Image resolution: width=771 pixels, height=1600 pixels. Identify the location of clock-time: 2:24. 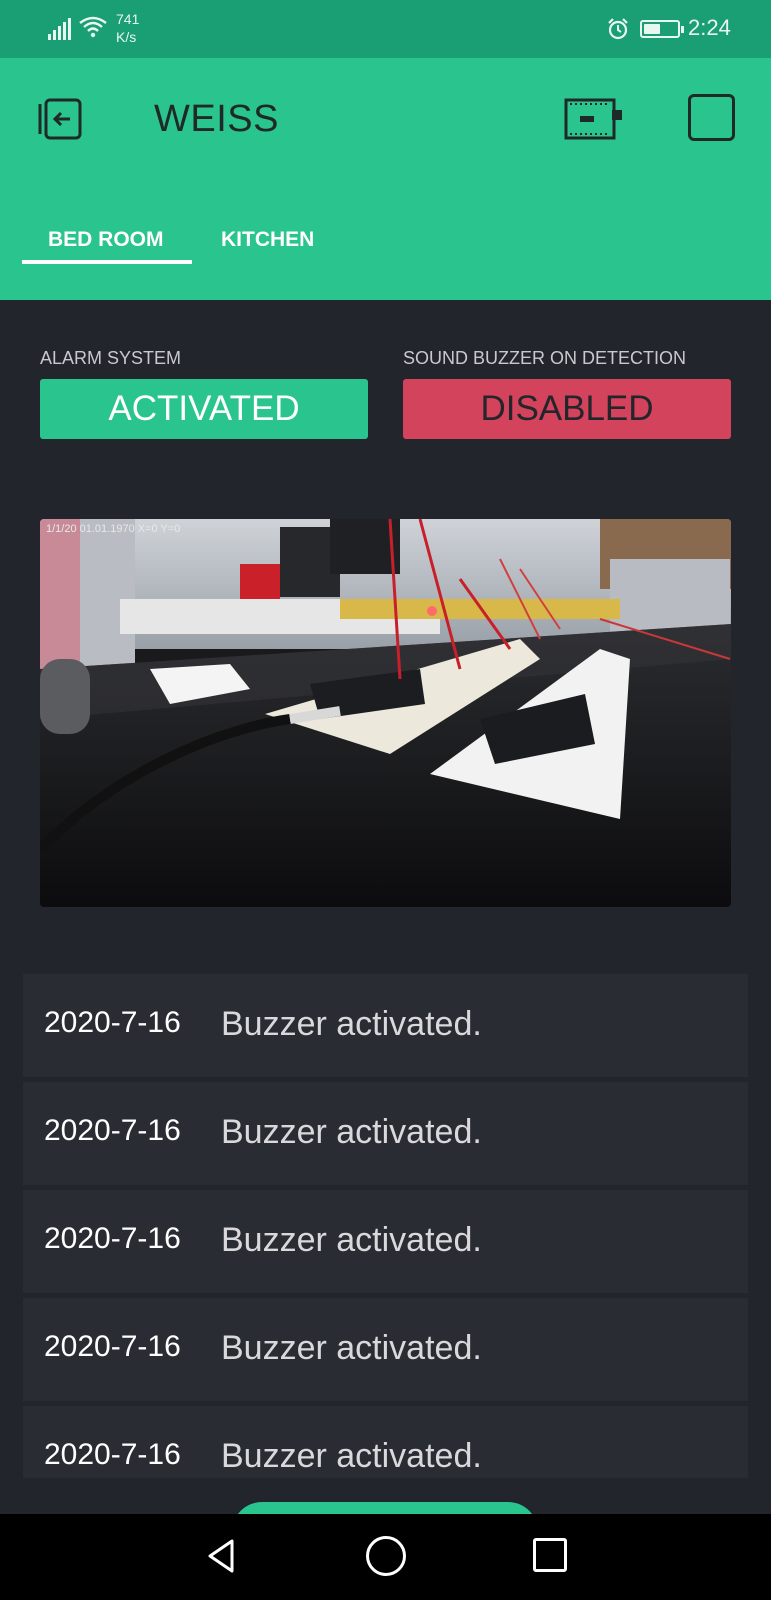
(709, 27).